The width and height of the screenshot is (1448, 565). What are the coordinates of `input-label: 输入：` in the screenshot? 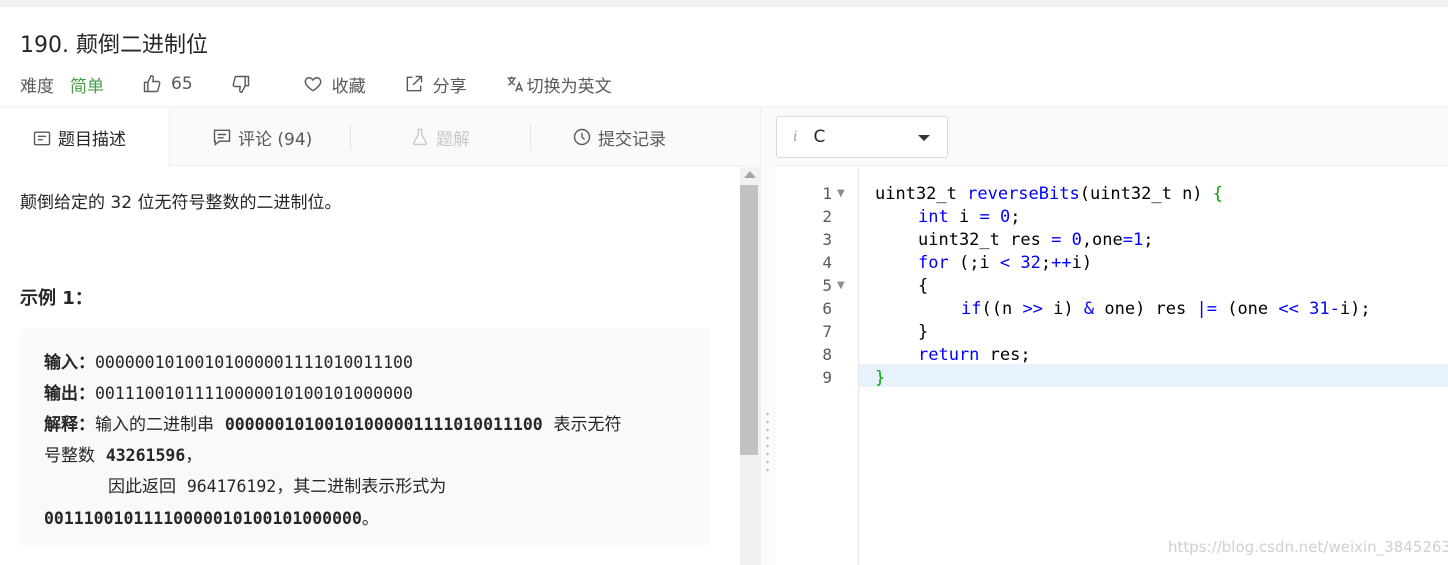 It's located at (69, 363).